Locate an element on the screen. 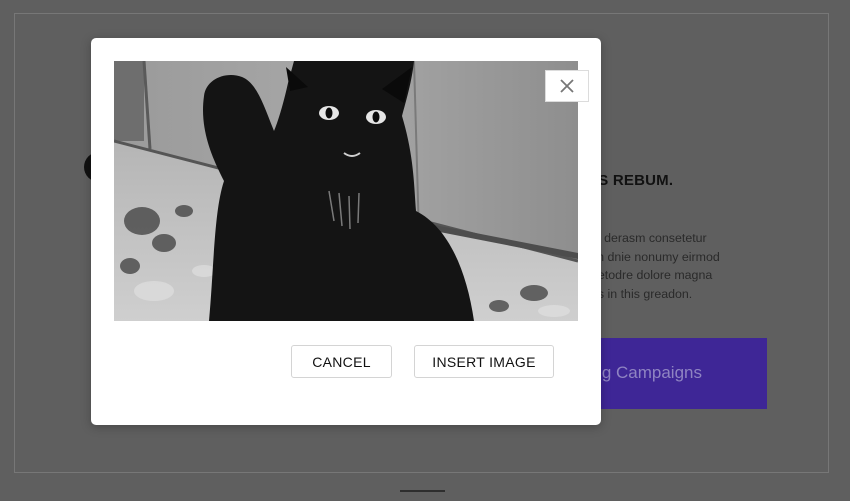 This screenshot has width=850, height=501. close-button is located at coordinates (567, 86).